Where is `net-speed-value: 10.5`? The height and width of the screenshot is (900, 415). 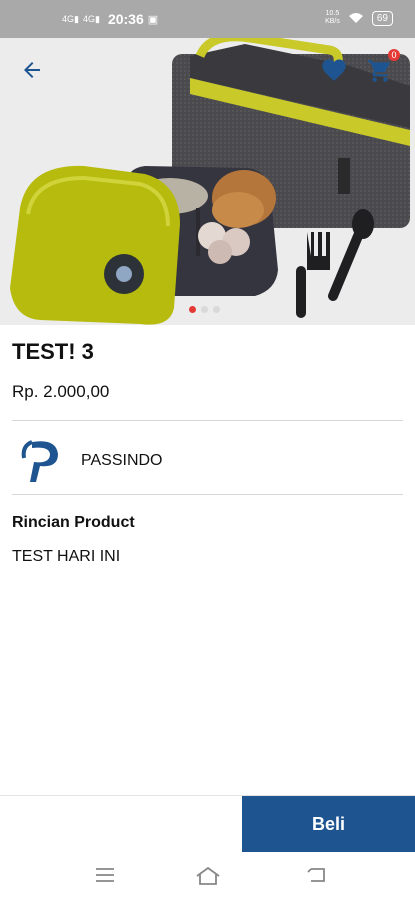
net-speed-value: 10.5 is located at coordinates (332, 13).